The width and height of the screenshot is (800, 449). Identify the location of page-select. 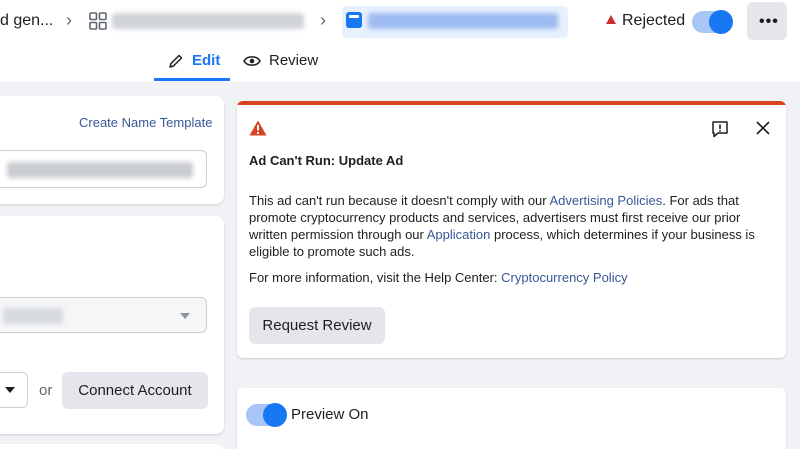
(103, 315).